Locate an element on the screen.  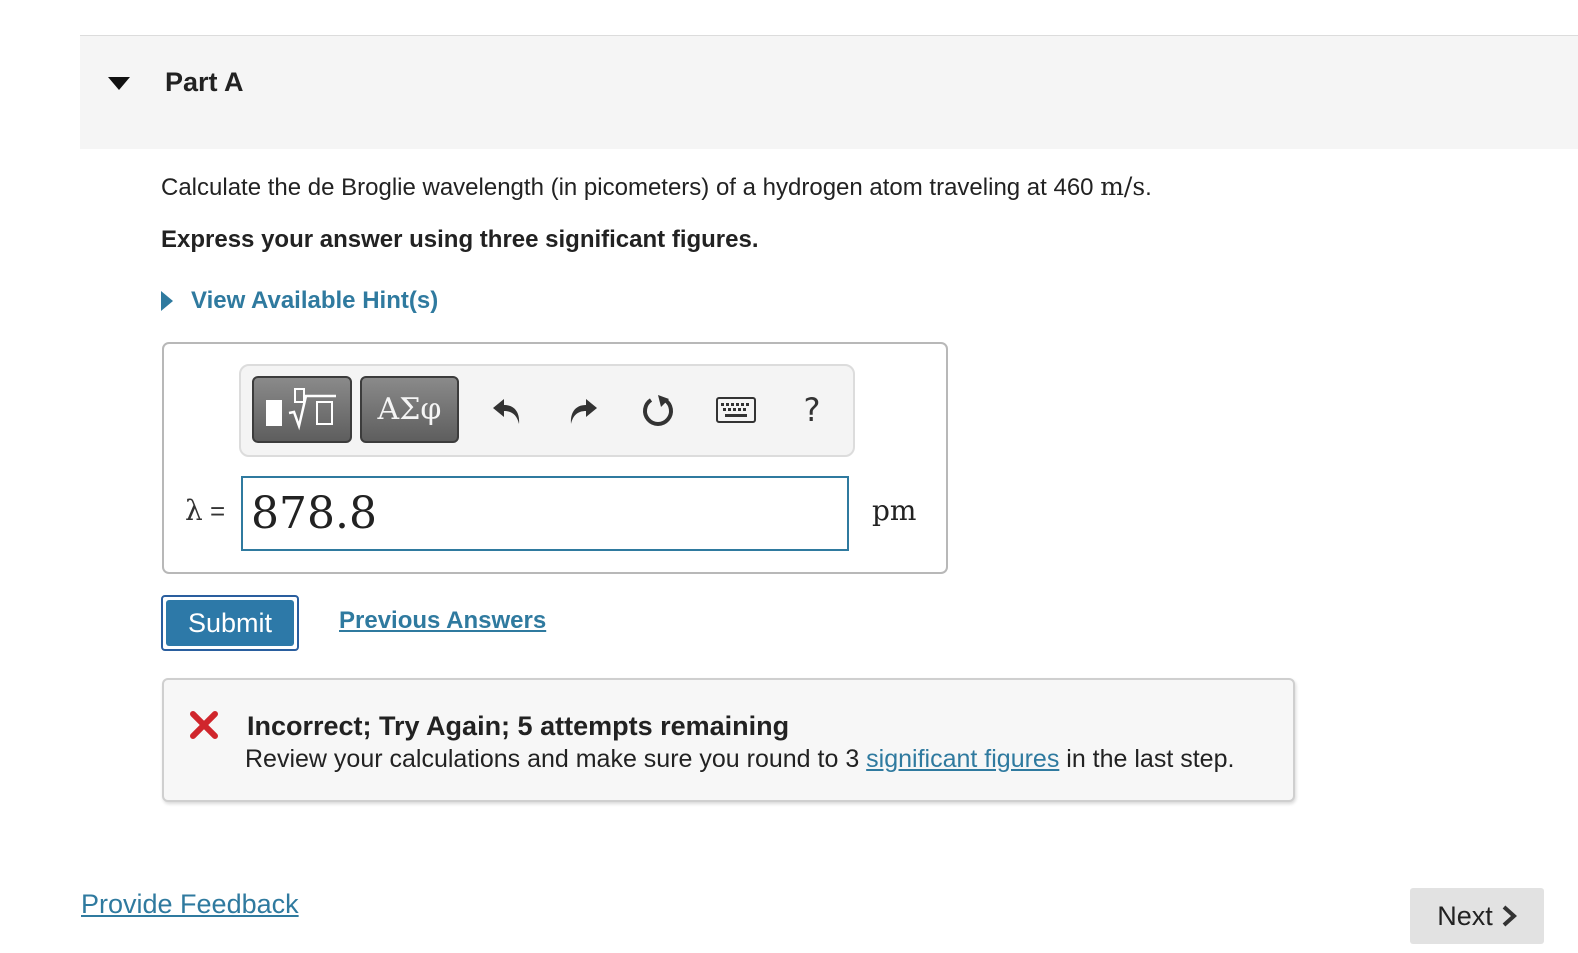
reset-icon is located at coordinates (658, 410).